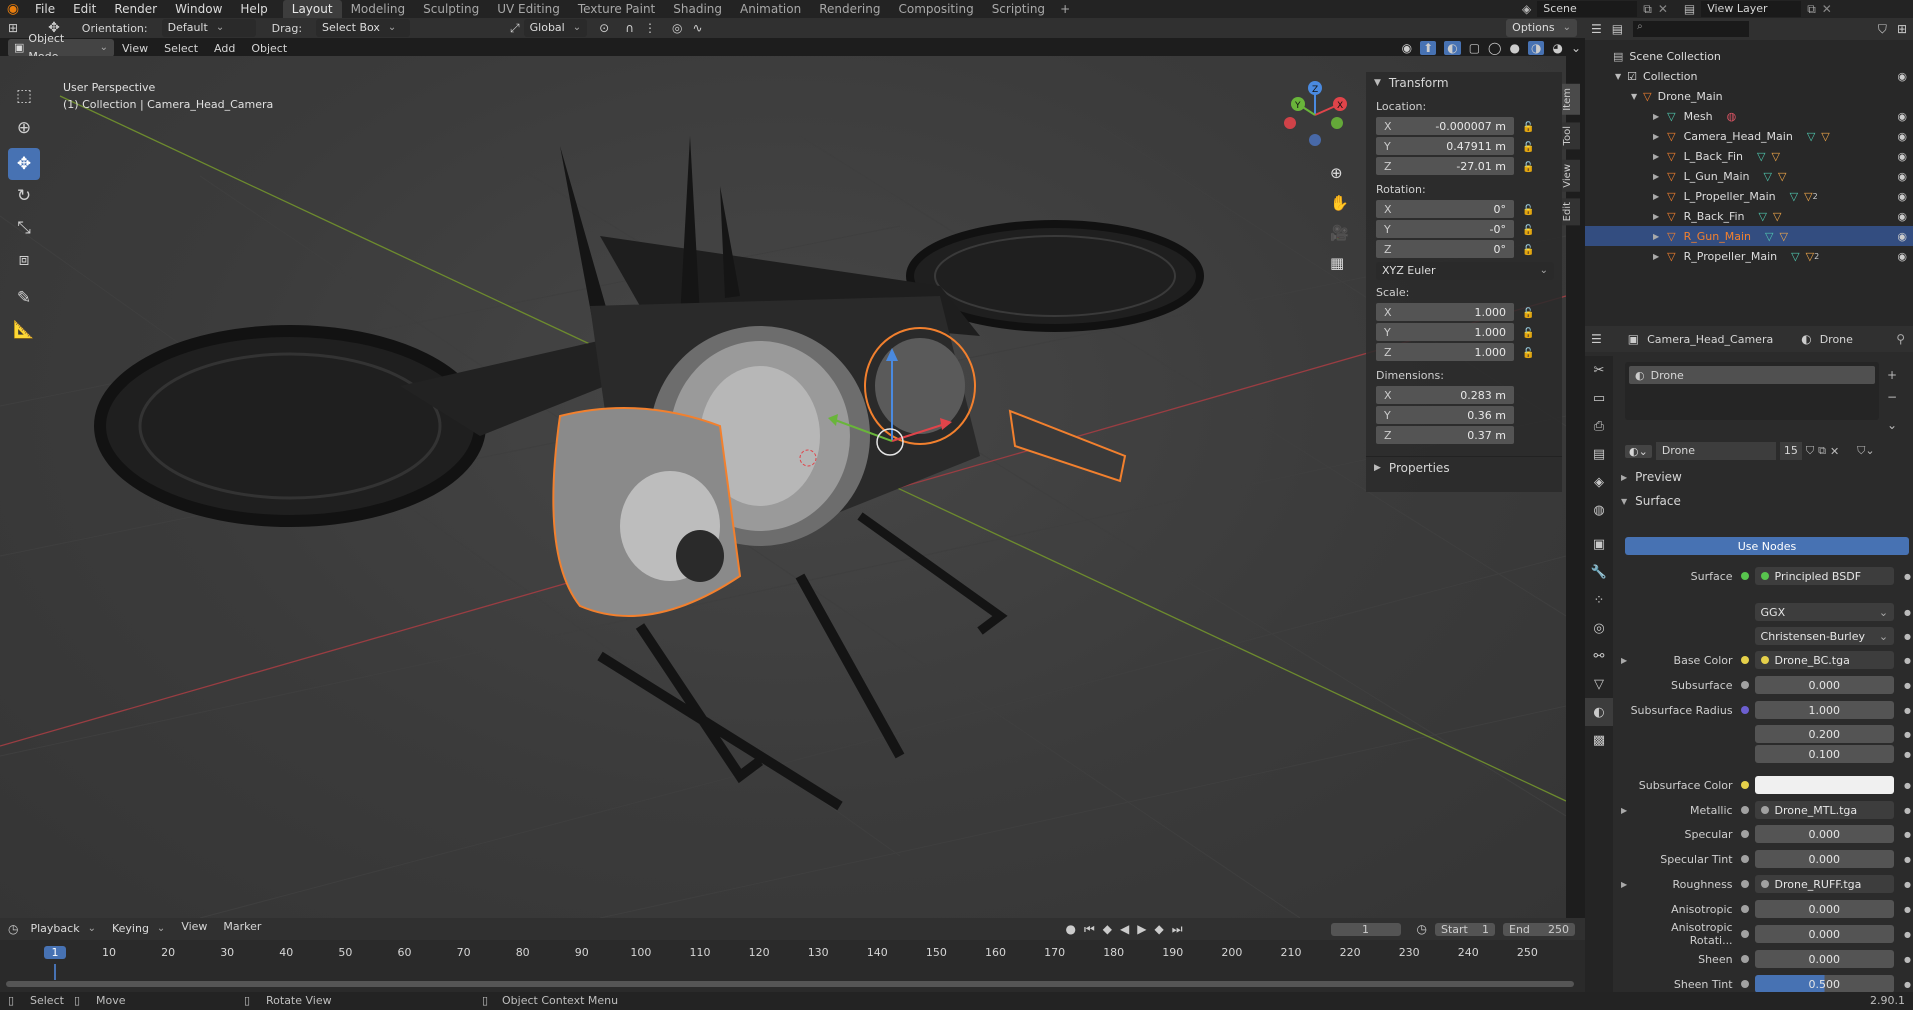 This screenshot has height=1010, width=1913. I want to click on tab-compositing: Compositing, so click(935, 9).